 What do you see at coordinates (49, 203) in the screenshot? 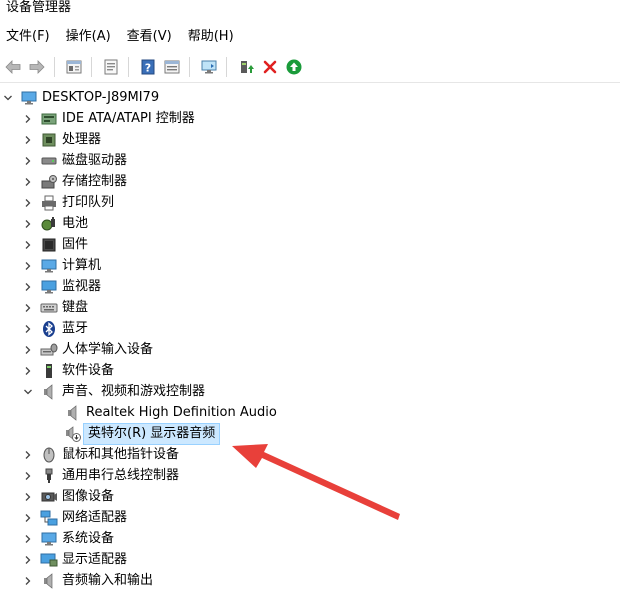
I see `printer-icon` at bounding box center [49, 203].